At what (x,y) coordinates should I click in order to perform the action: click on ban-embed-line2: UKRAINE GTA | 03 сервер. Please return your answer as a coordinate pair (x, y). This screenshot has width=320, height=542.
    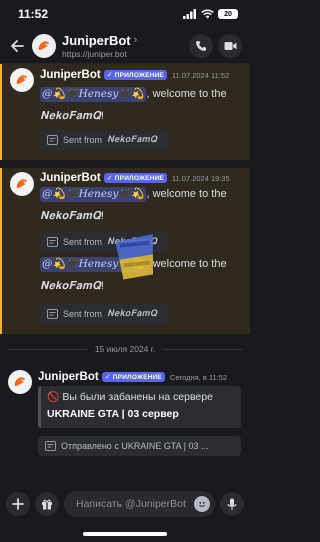
    Looking at the image, I should click on (141, 414).